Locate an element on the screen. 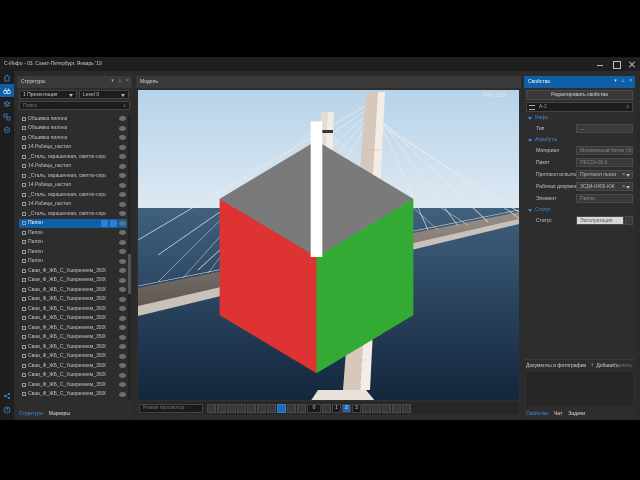  camera-icon is located at coordinates (301, 408).